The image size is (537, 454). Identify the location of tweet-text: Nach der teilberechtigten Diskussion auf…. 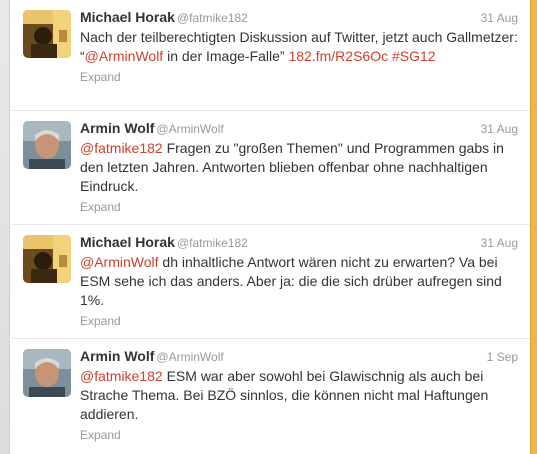
(299, 47).